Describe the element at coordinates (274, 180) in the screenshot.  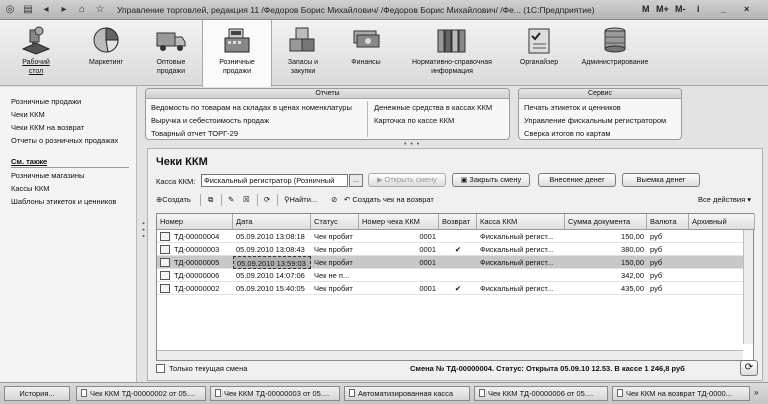
I see `kassa-field: Фискальный регистратор (Розничный` at that location.